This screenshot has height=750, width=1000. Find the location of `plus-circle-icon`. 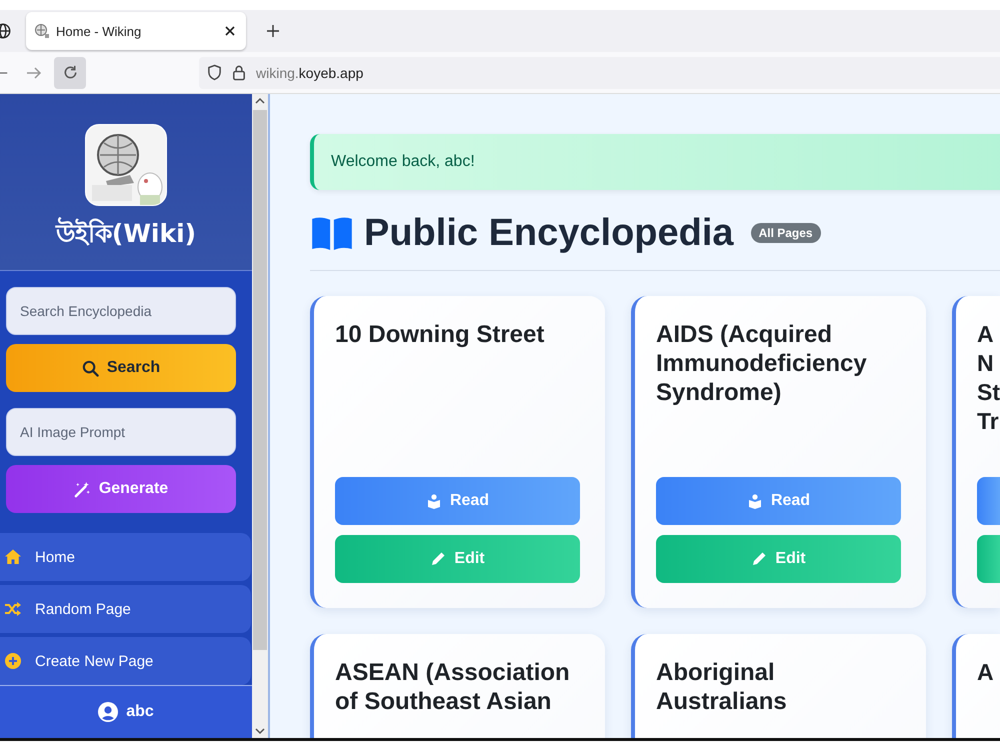

plus-circle-icon is located at coordinates (13, 661).